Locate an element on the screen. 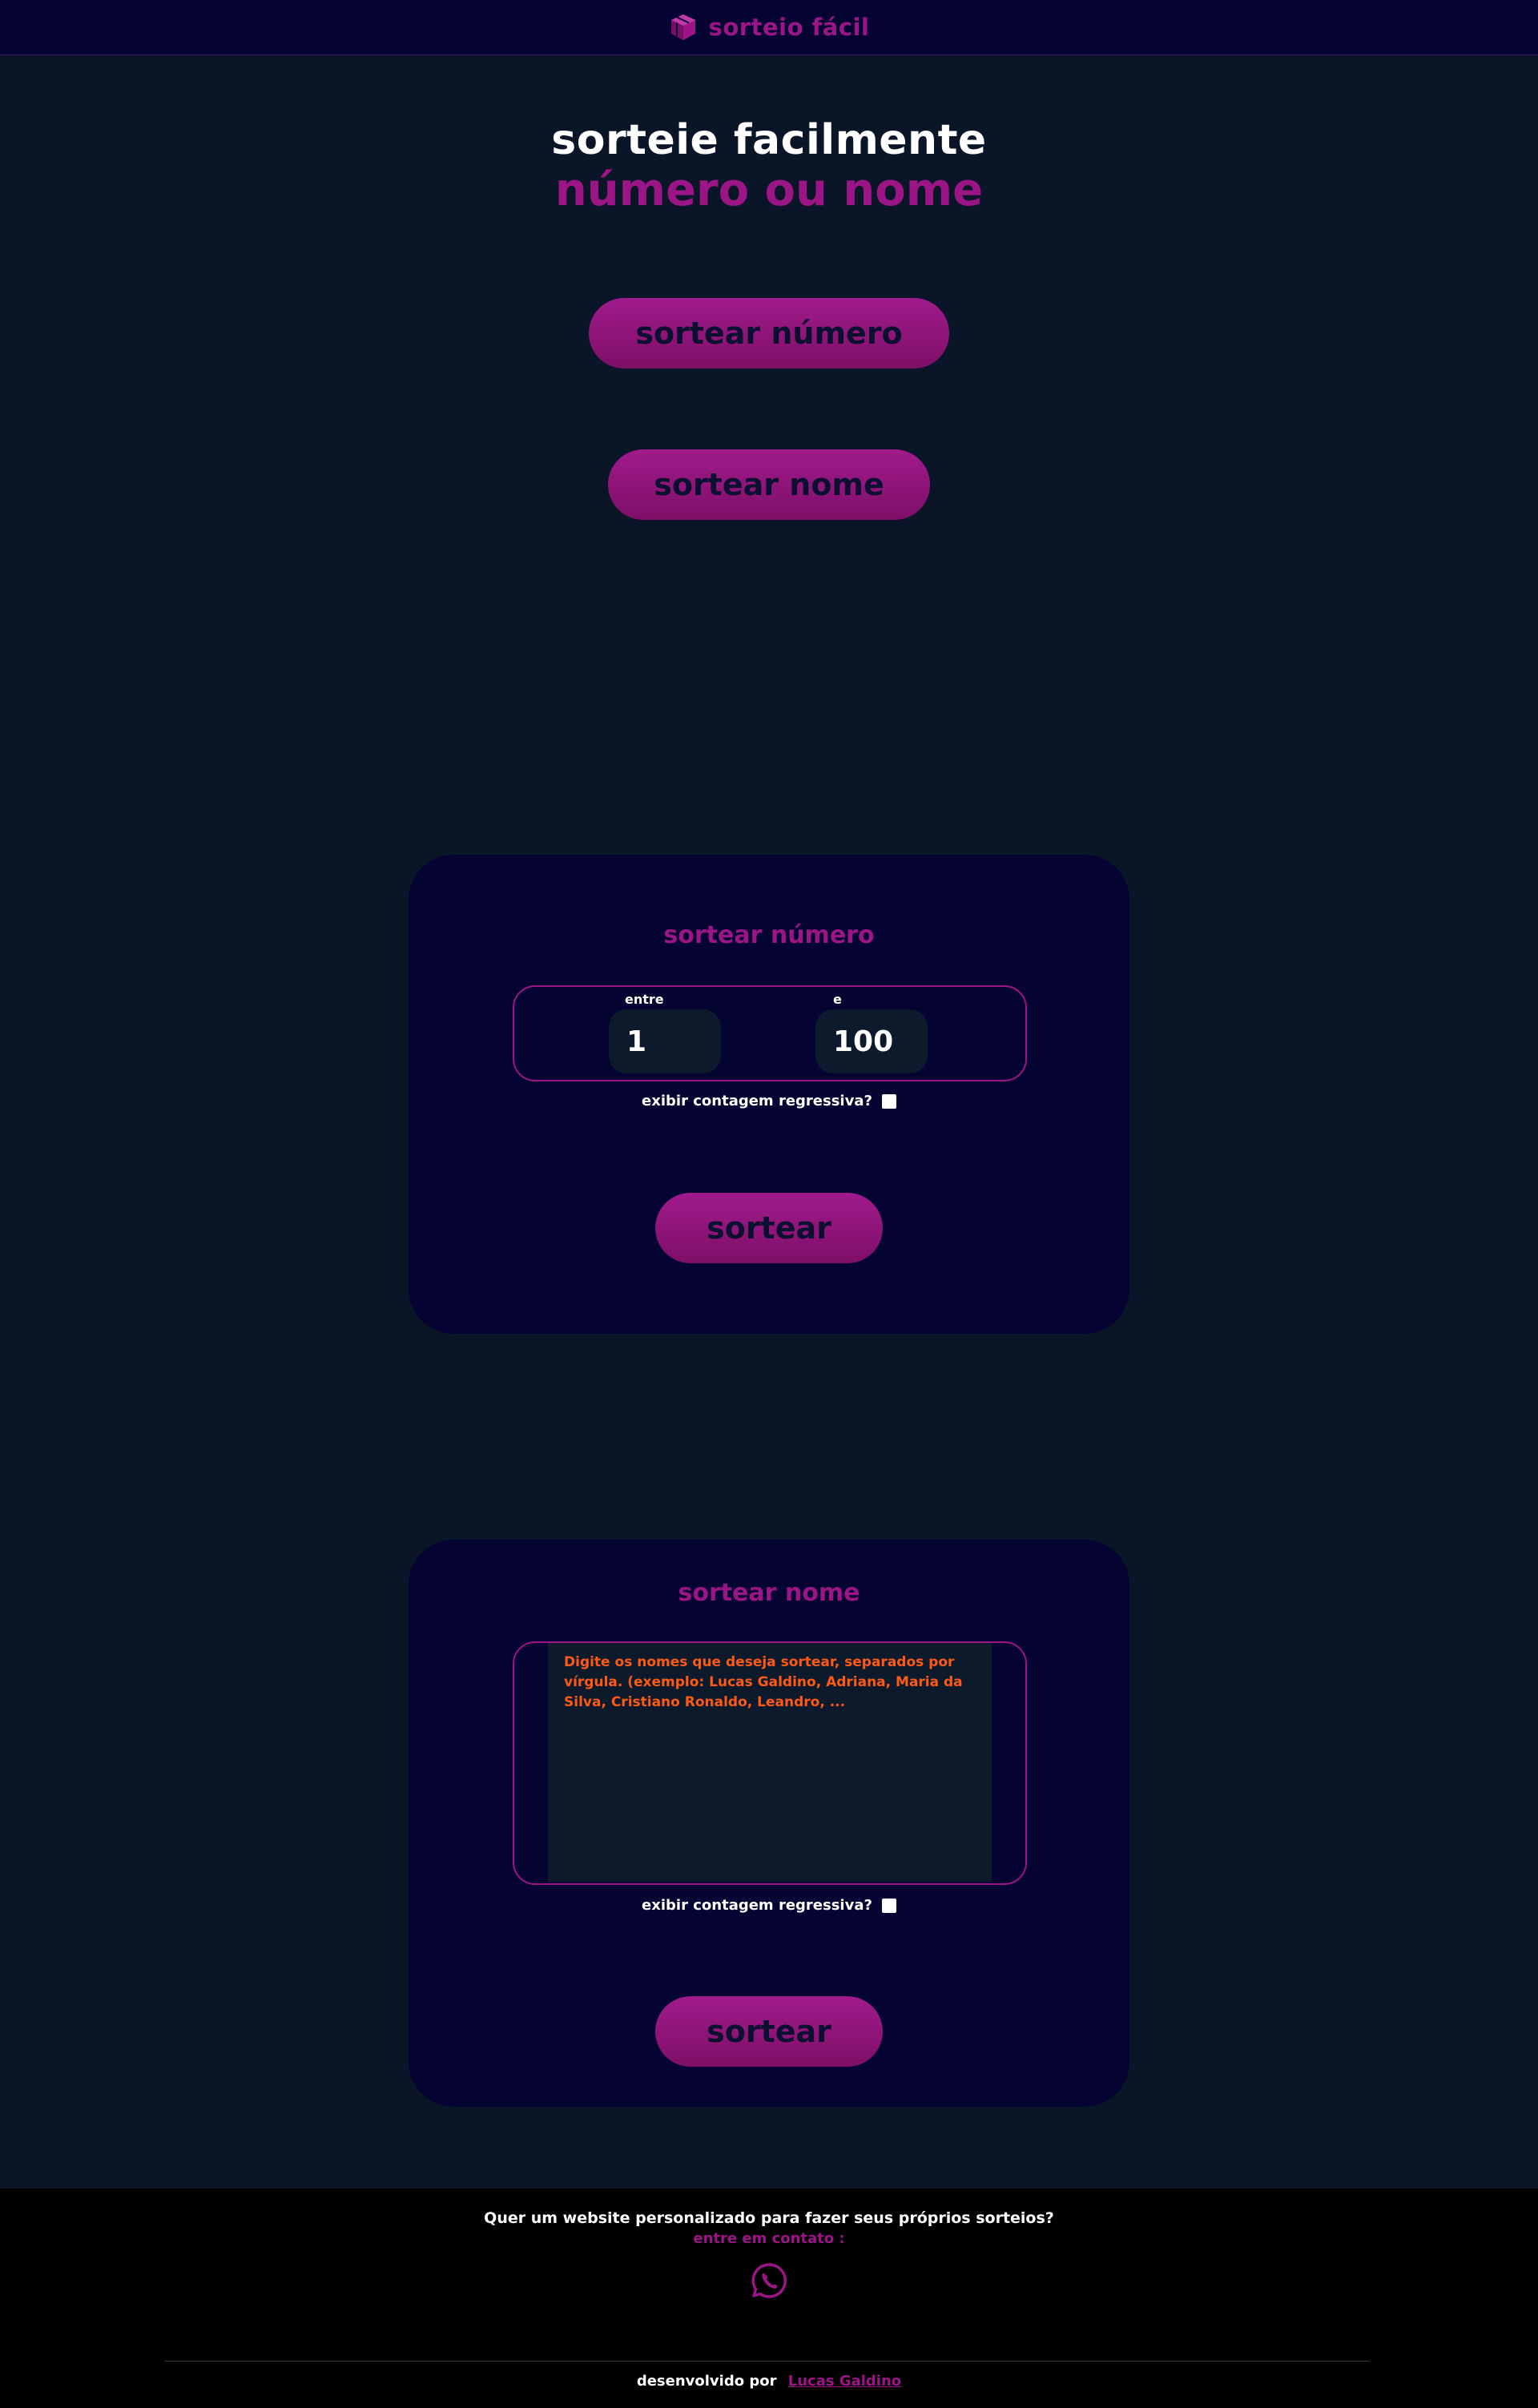 This screenshot has height=2408, width=1538. whatsapp-icon is located at coordinates (769, 2280).